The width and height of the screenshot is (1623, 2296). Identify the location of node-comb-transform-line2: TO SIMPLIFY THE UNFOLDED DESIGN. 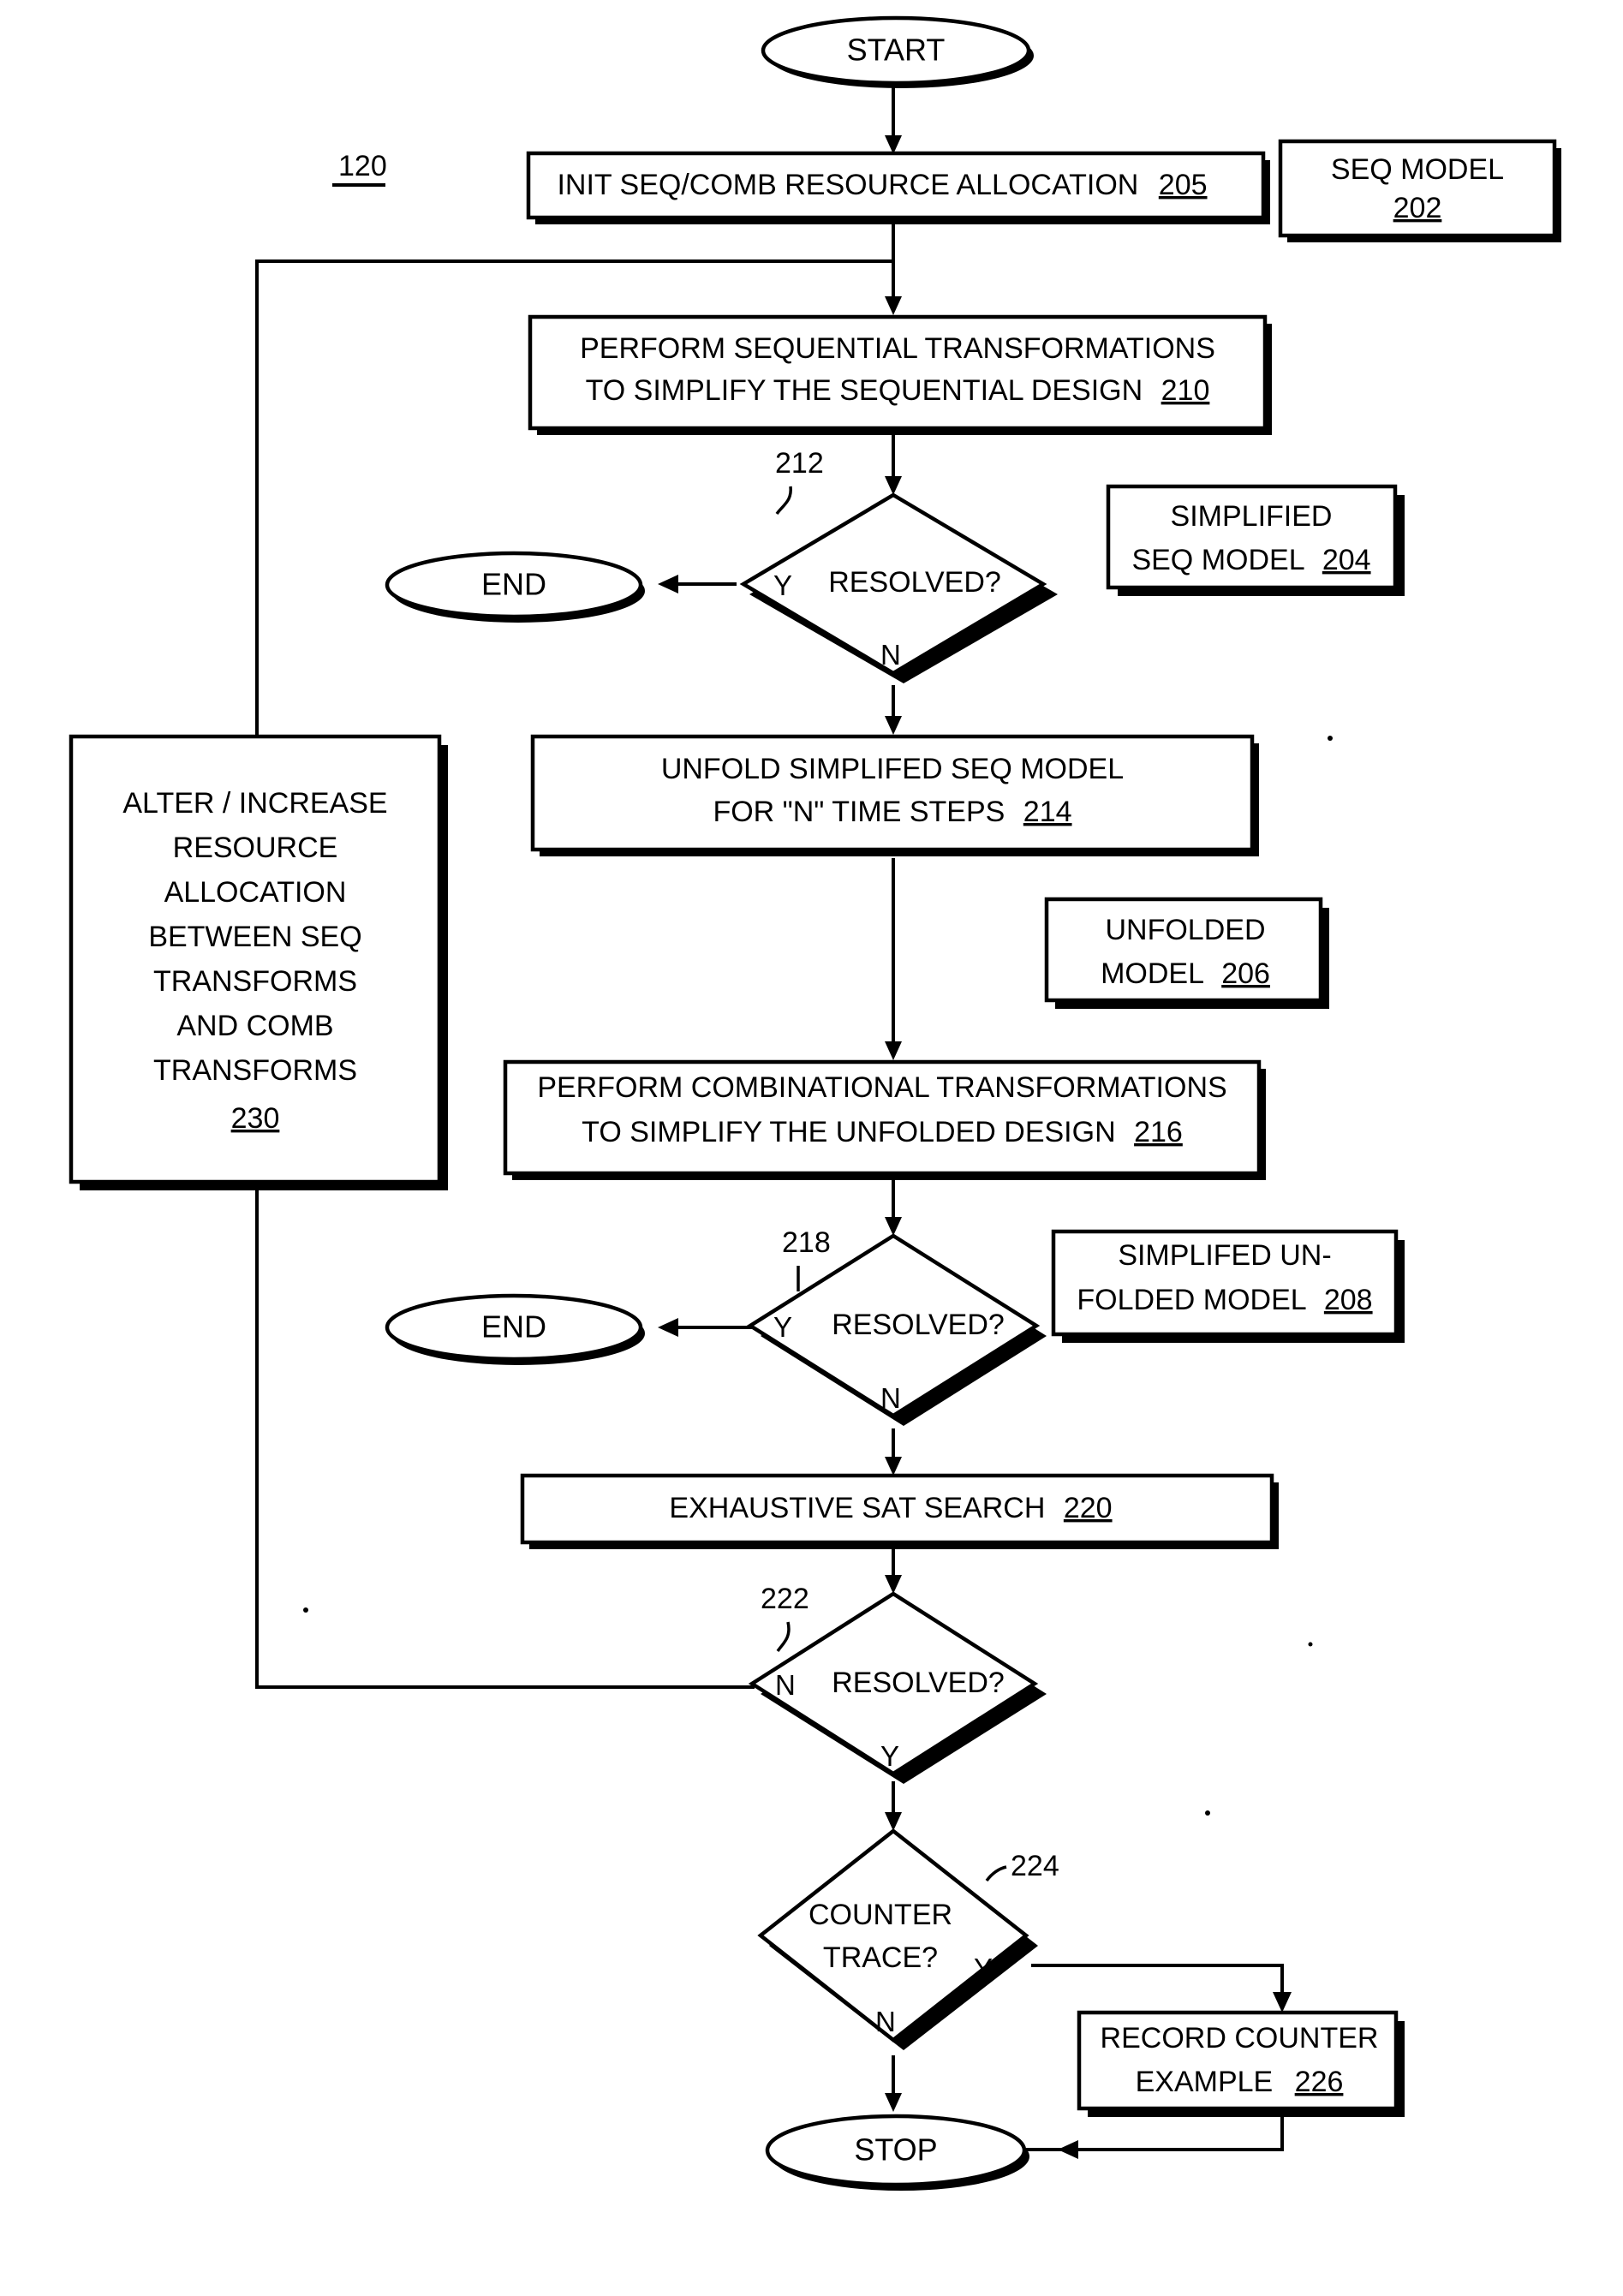
(848, 1132).